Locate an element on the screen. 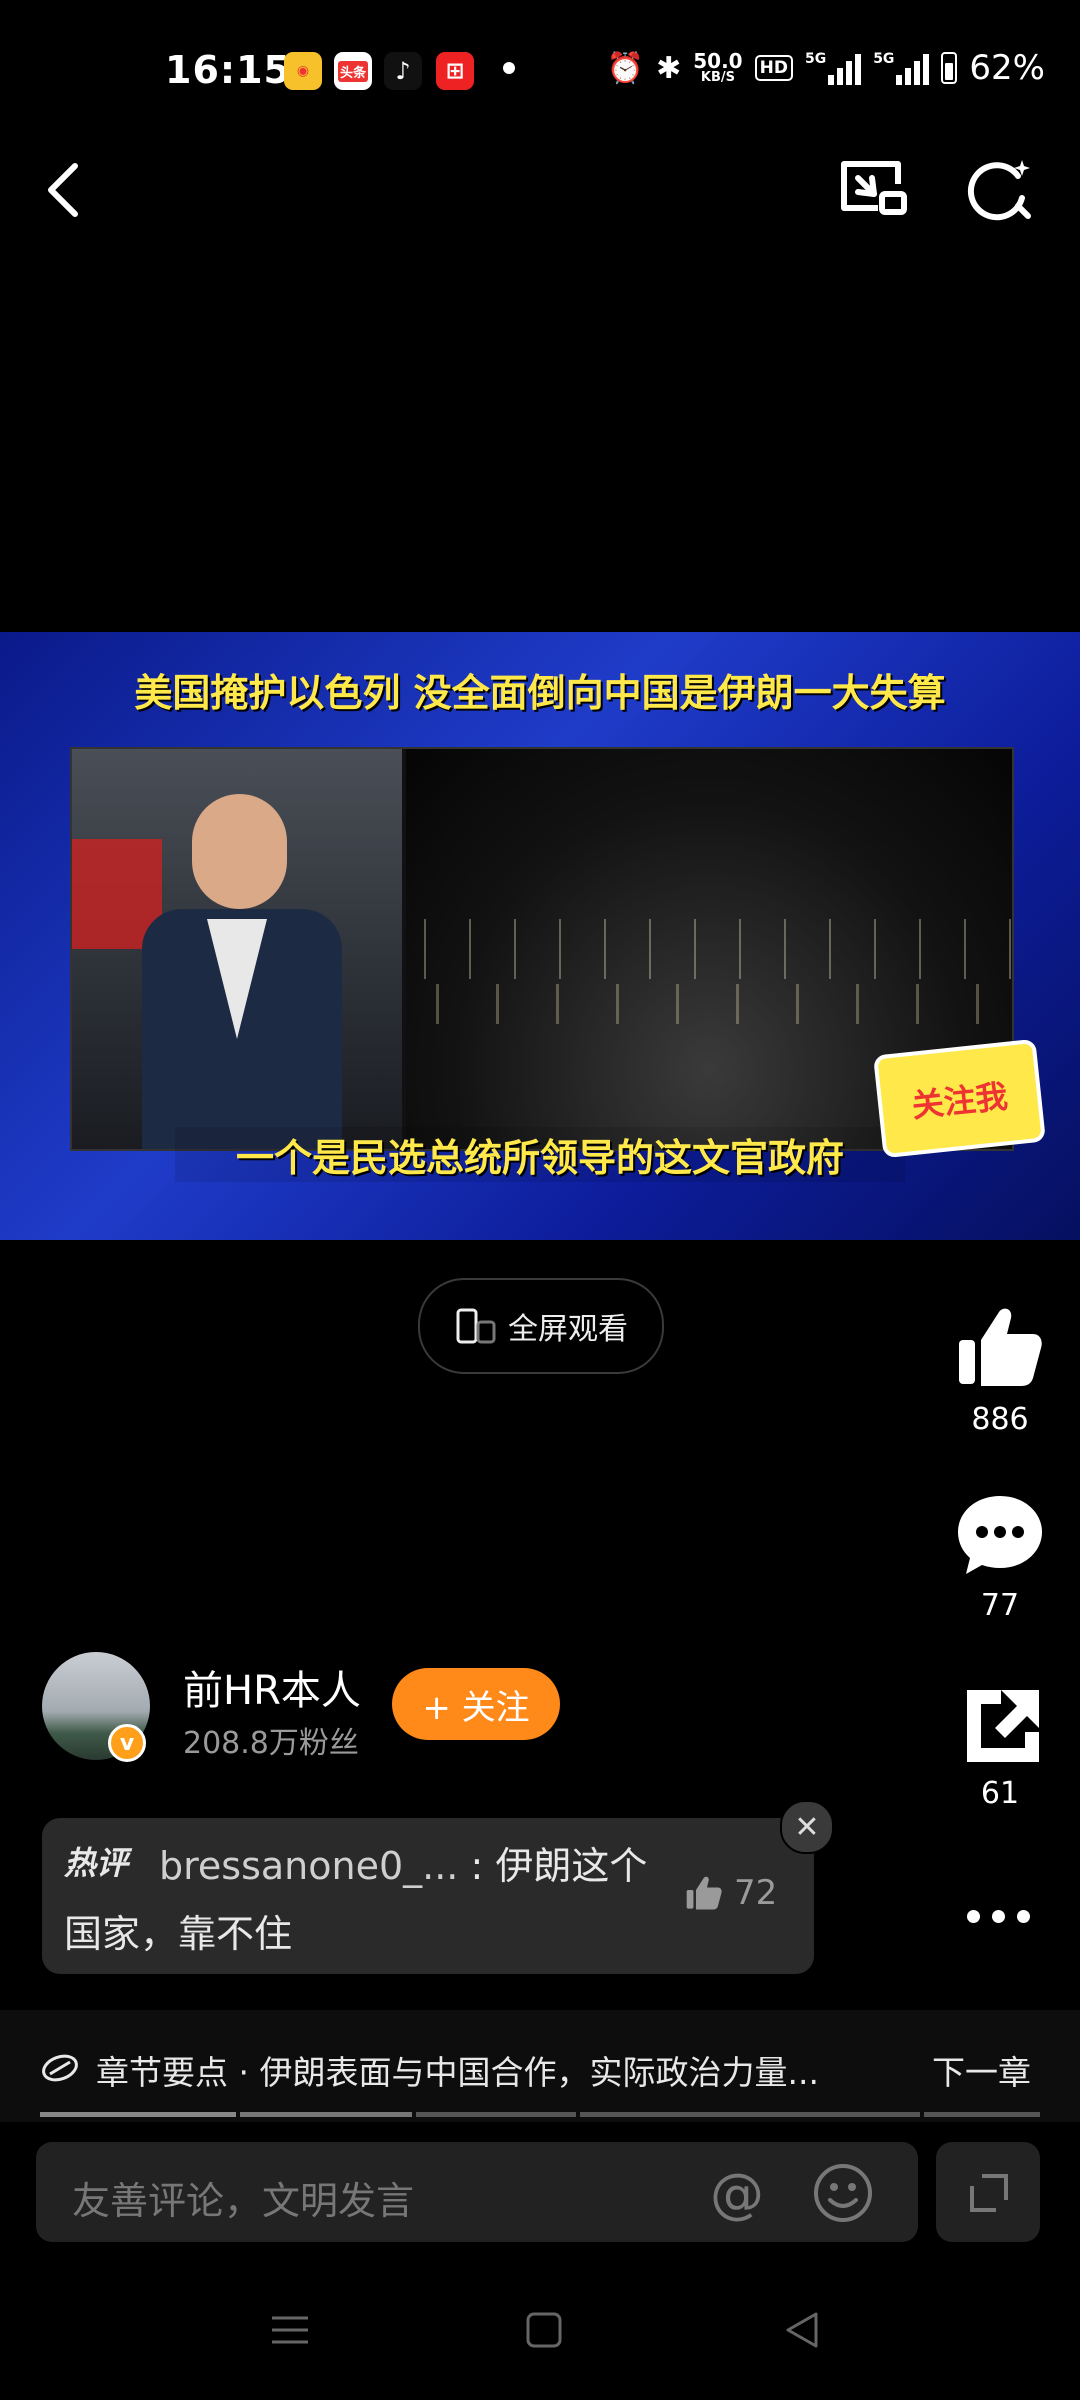 Image resolution: width=1080 pixels, height=2400 pixels. battery-icon is located at coordinates (949, 68).